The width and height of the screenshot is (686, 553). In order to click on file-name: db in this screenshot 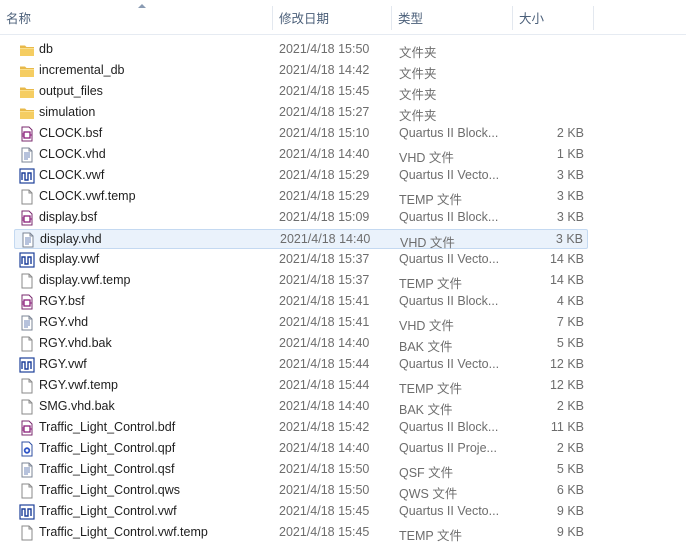, I will do `click(46, 49)`.